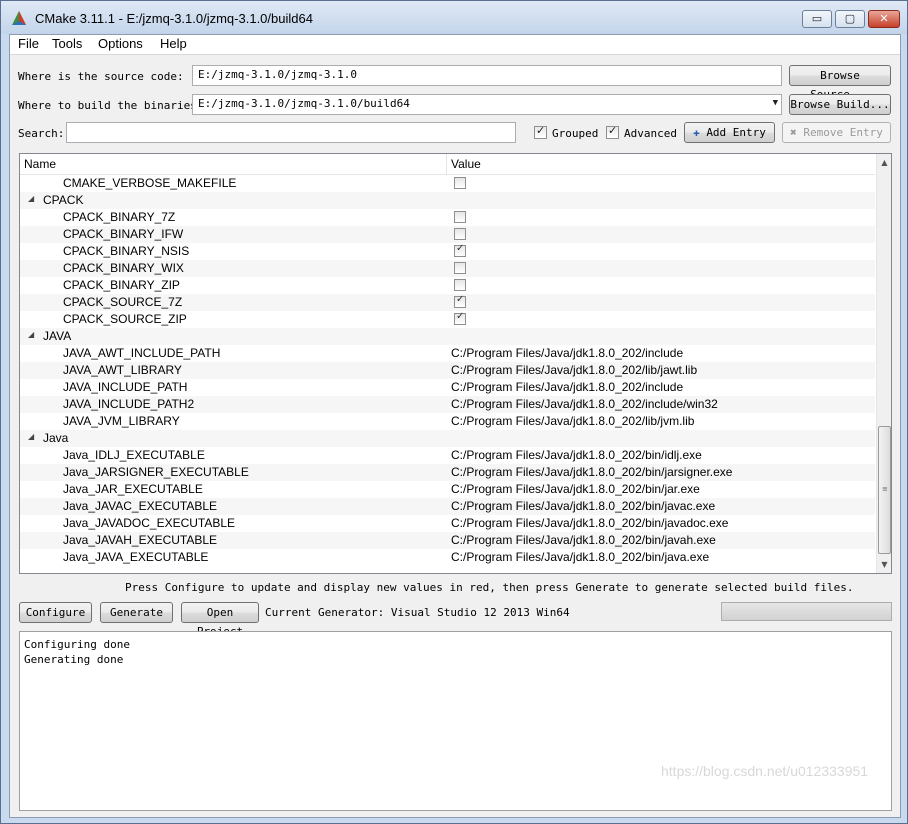  Describe the element at coordinates (540, 131) in the screenshot. I see `grouped-checkbox: ✓` at that location.